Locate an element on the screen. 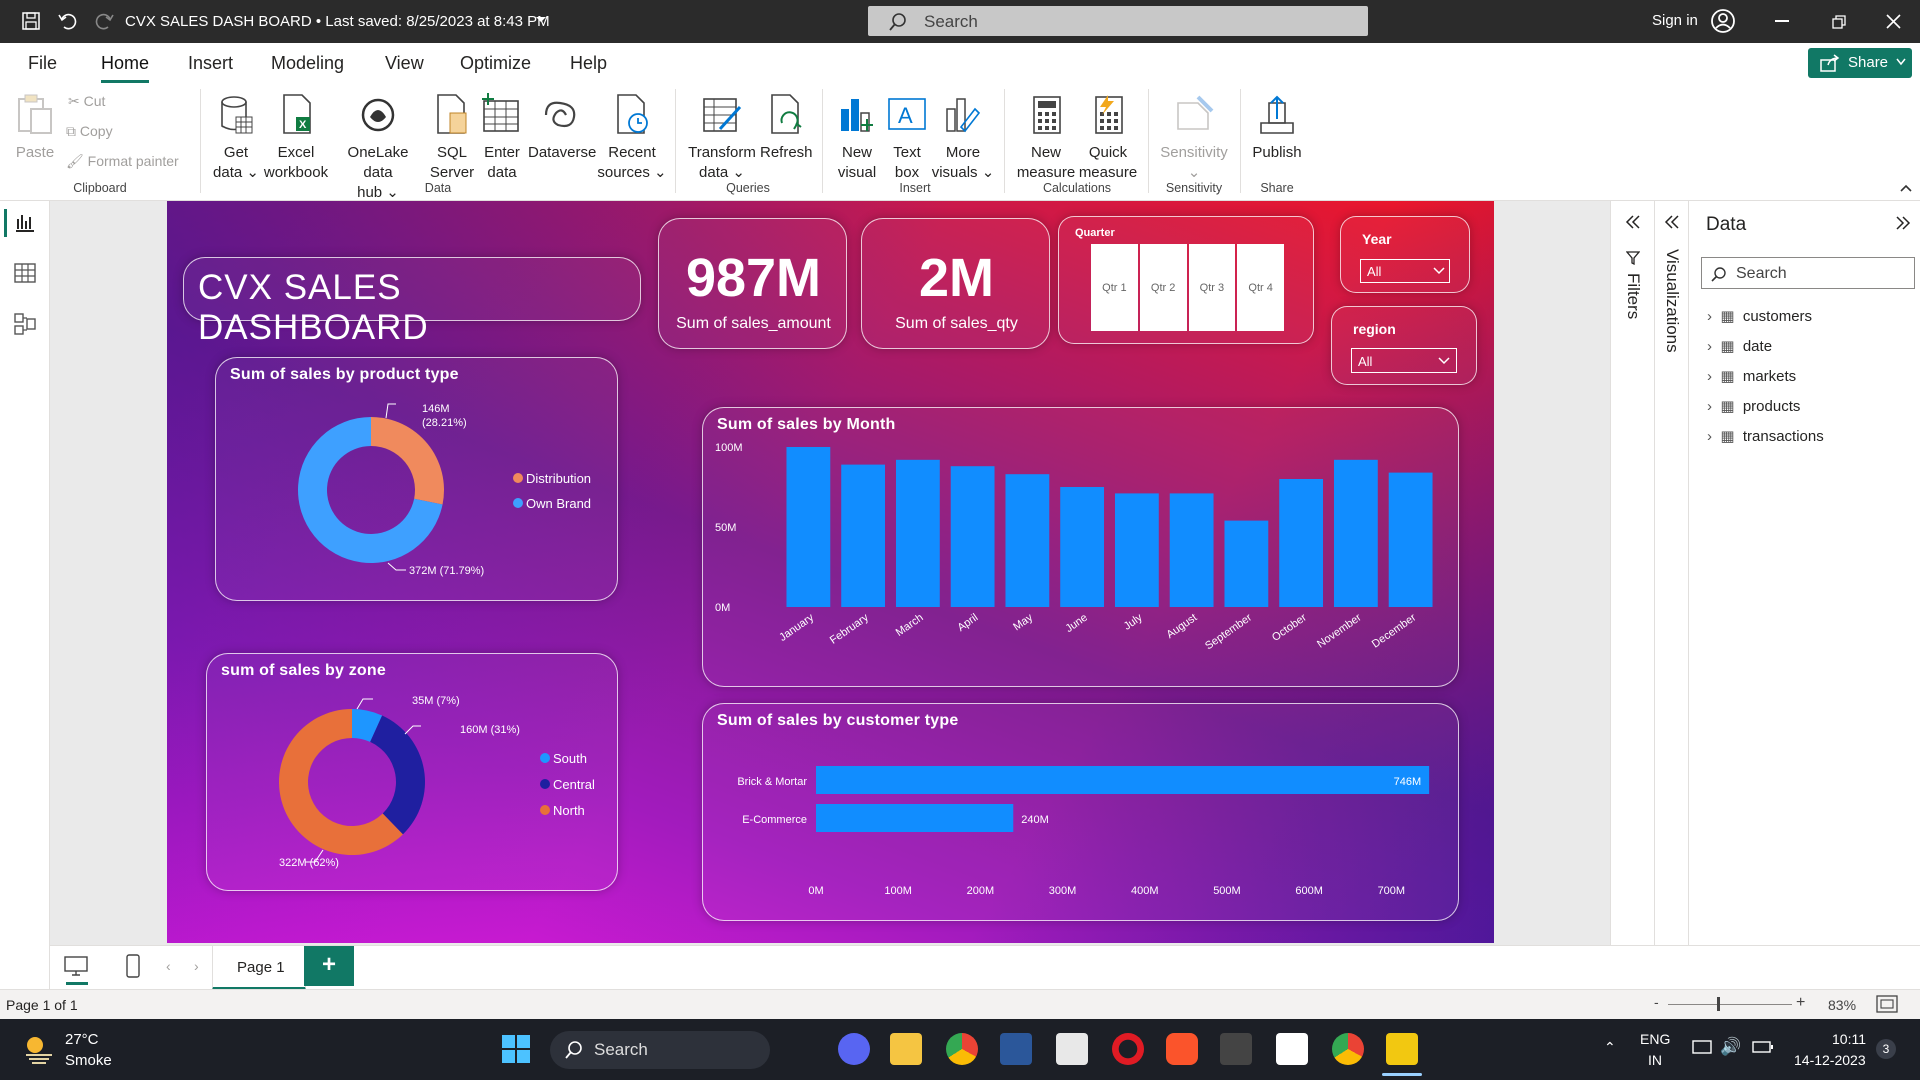 This screenshot has height=1080, width=1920. network-icon is located at coordinates (1703, 1048).